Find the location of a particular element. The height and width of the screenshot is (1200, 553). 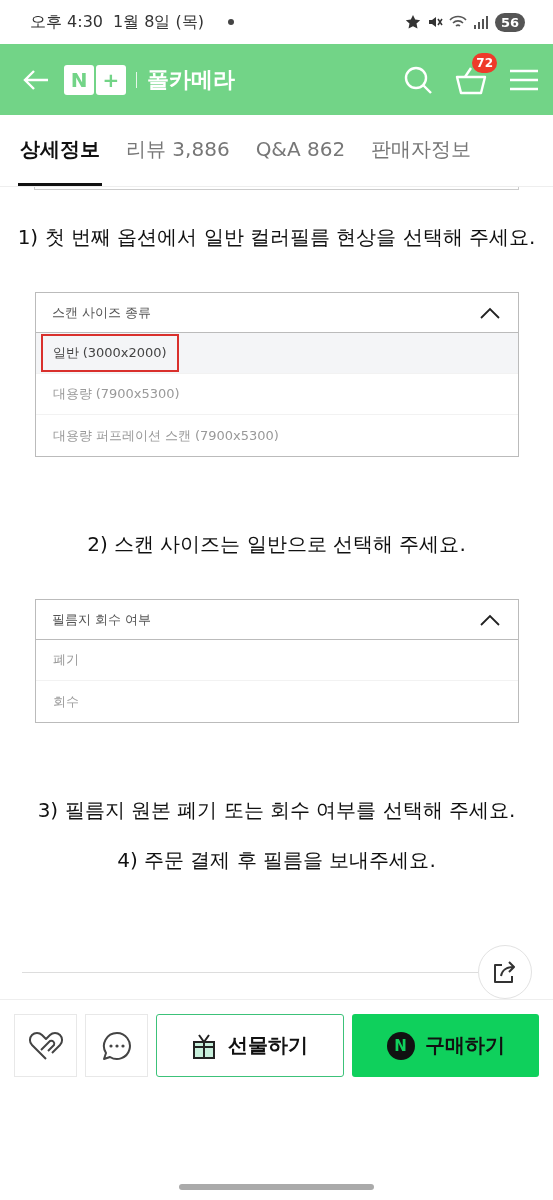

dropdown-option: 대용량 퍼프레이션 스캔 (7900x5300) is located at coordinates (276, 435).